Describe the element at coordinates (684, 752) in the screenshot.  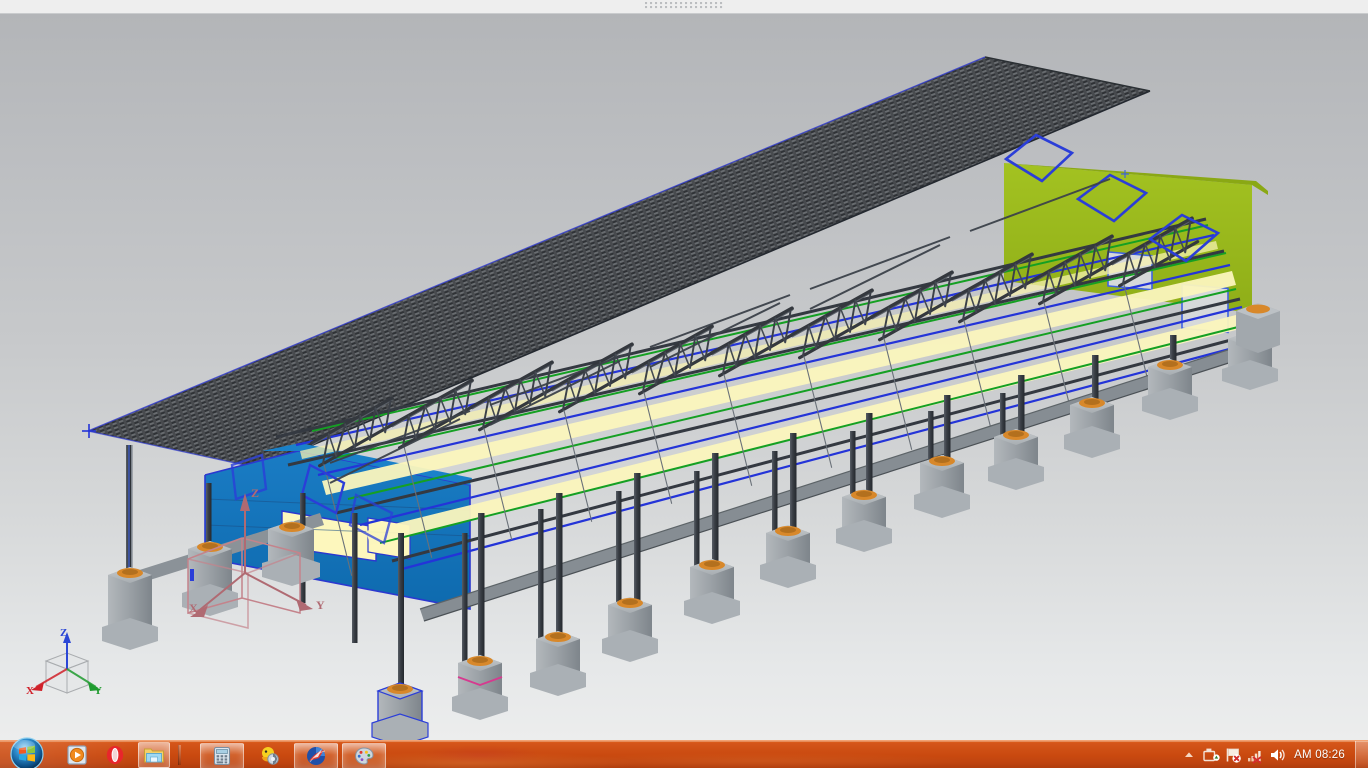
I see `taskbar: AM 08:26` at that location.